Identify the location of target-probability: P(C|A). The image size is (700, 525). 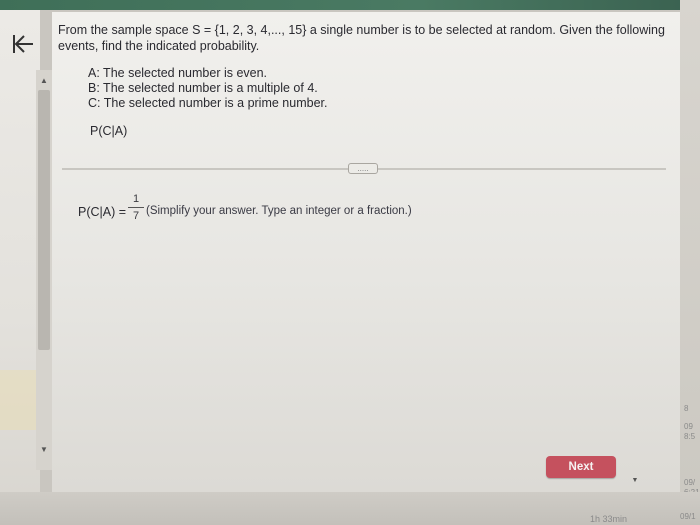
(109, 131).